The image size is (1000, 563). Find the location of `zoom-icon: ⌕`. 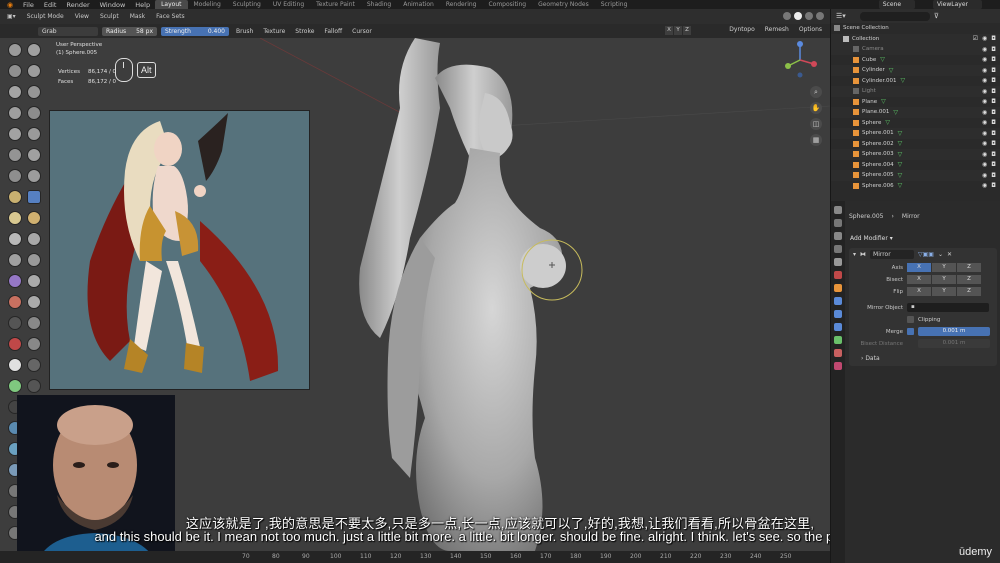

zoom-icon: ⌕ is located at coordinates (816, 92).